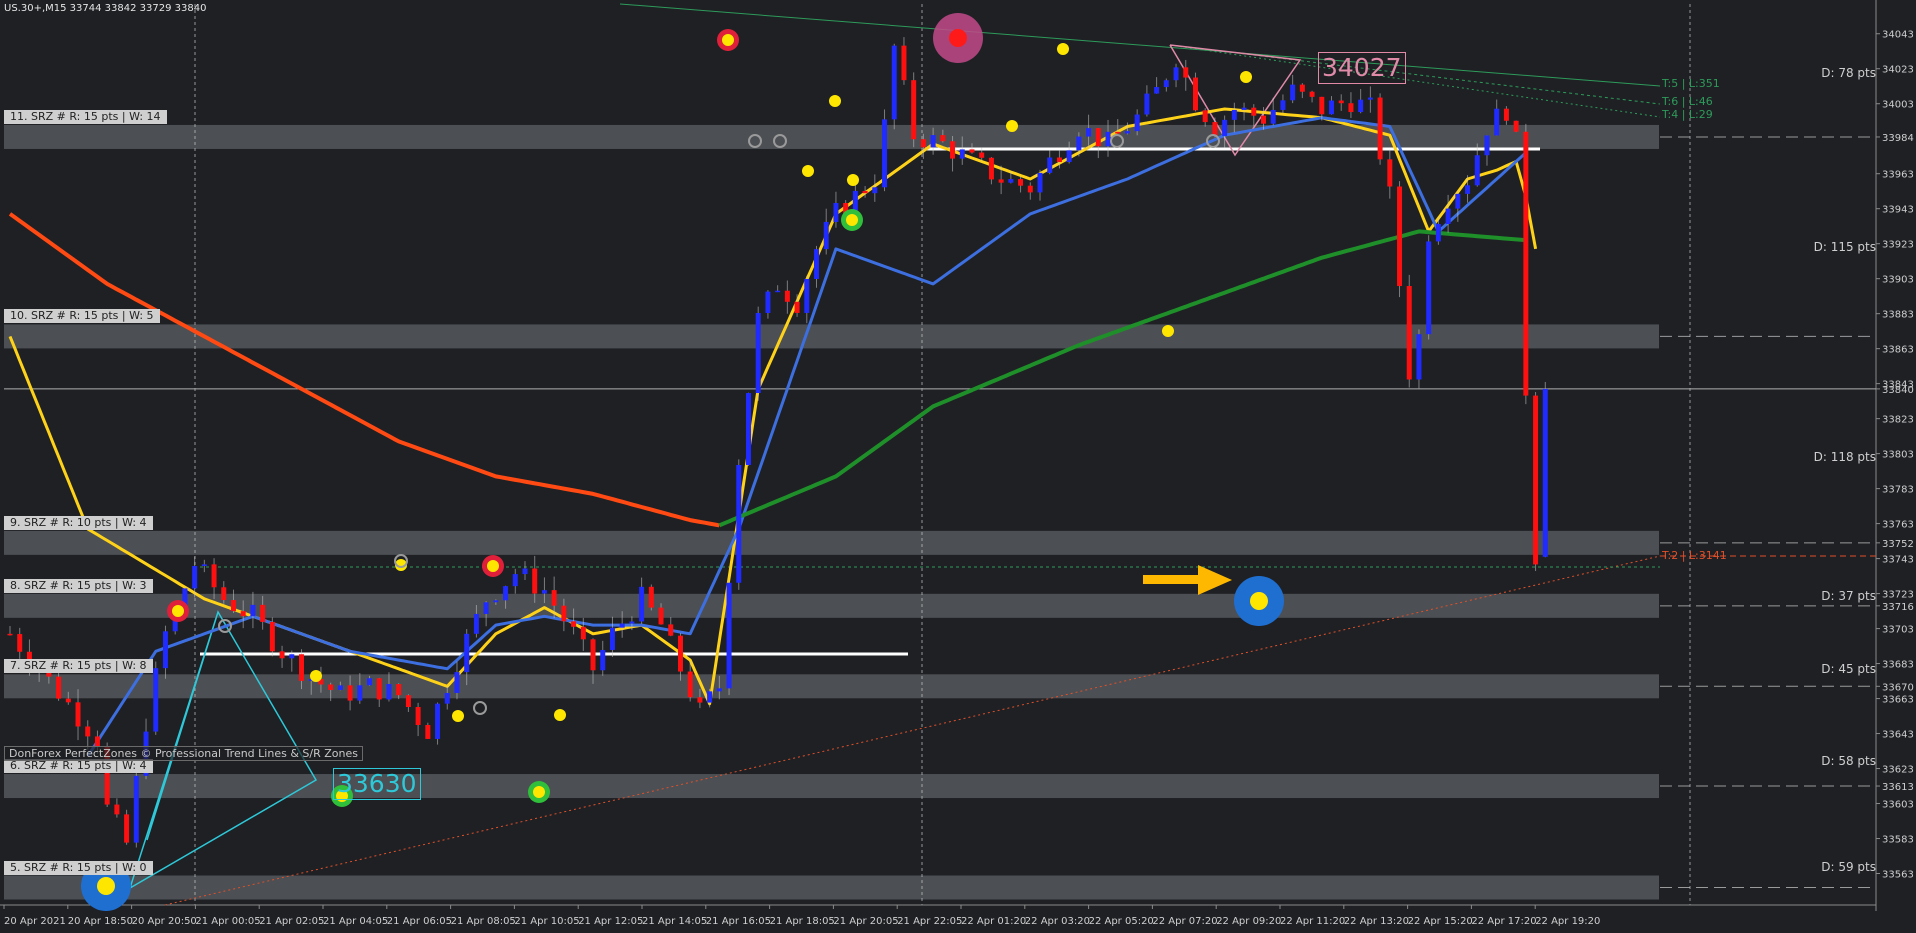 Image resolution: width=1916 pixels, height=933 pixels. What do you see at coordinates (1687, 114) in the screenshot?
I see `trend-label: T:4 | L:29` at bounding box center [1687, 114].